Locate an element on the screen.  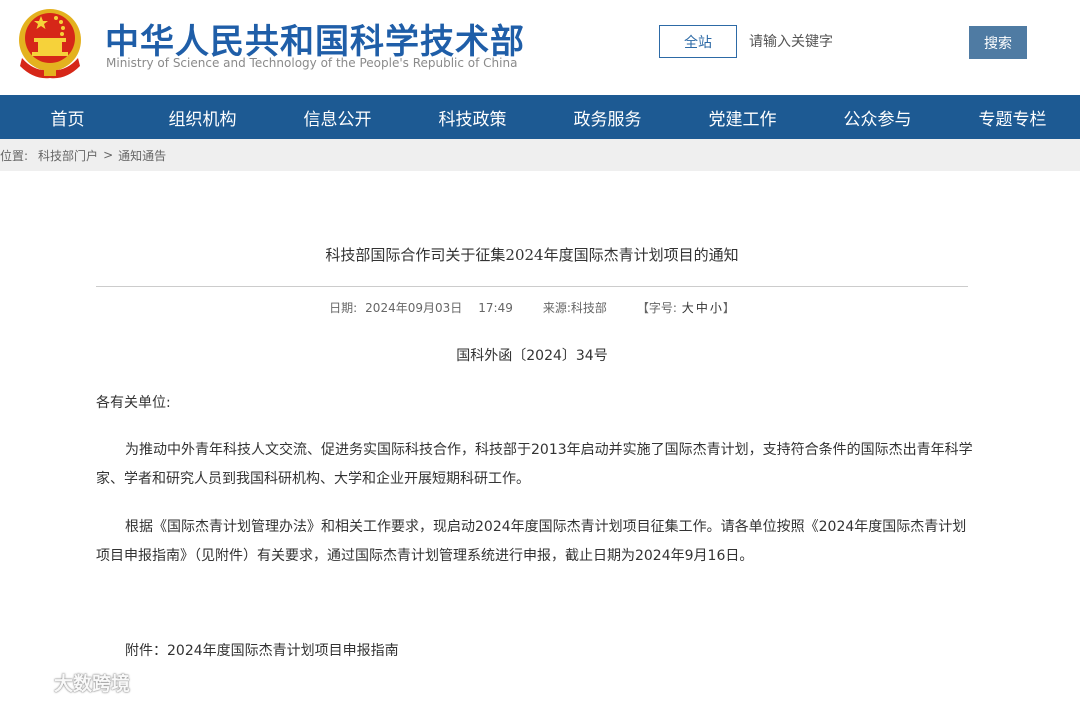
article-meta: 日期: 2024年09月03日 17:49 来源:科技部 【字号: 大中小】 is located at coordinates (532, 307).